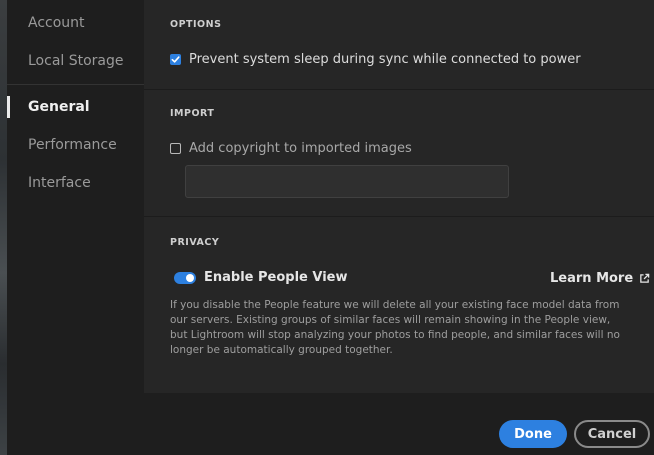 This screenshot has height=455, width=654. Describe the element at coordinates (59, 107) in the screenshot. I see `sidebar-item-label: General` at that location.